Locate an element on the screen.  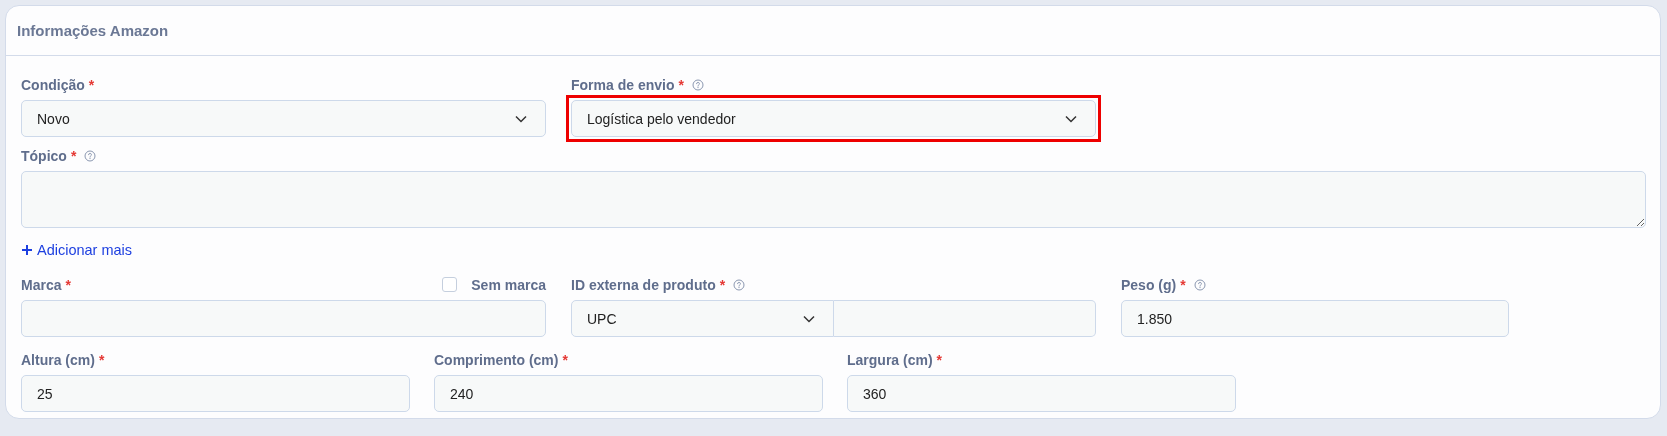
field-label: Tópico is located at coordinates (44, 155).